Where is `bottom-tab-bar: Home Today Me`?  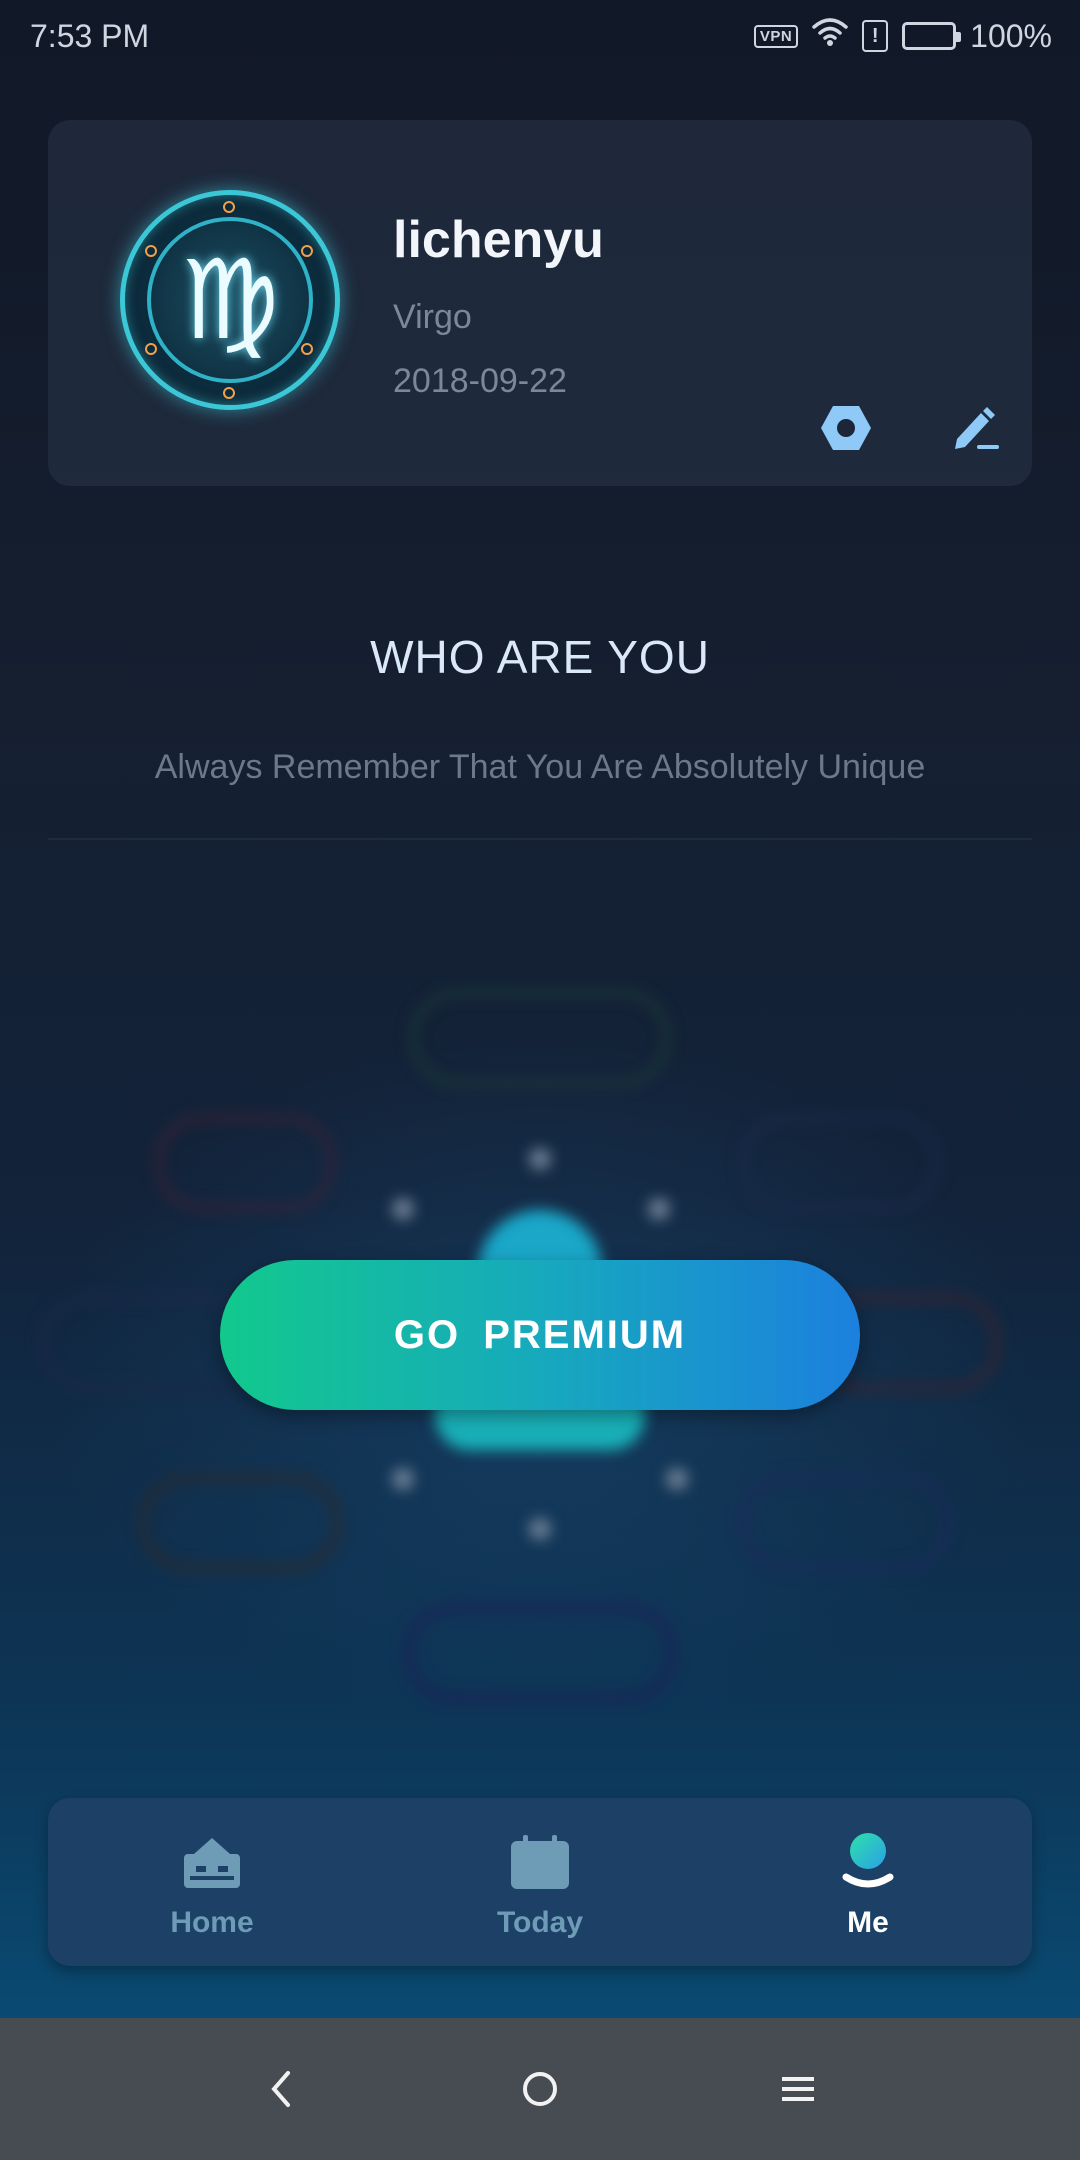 bottom-tab-bar: Home Today Me is located at coordinates (540, 1882).